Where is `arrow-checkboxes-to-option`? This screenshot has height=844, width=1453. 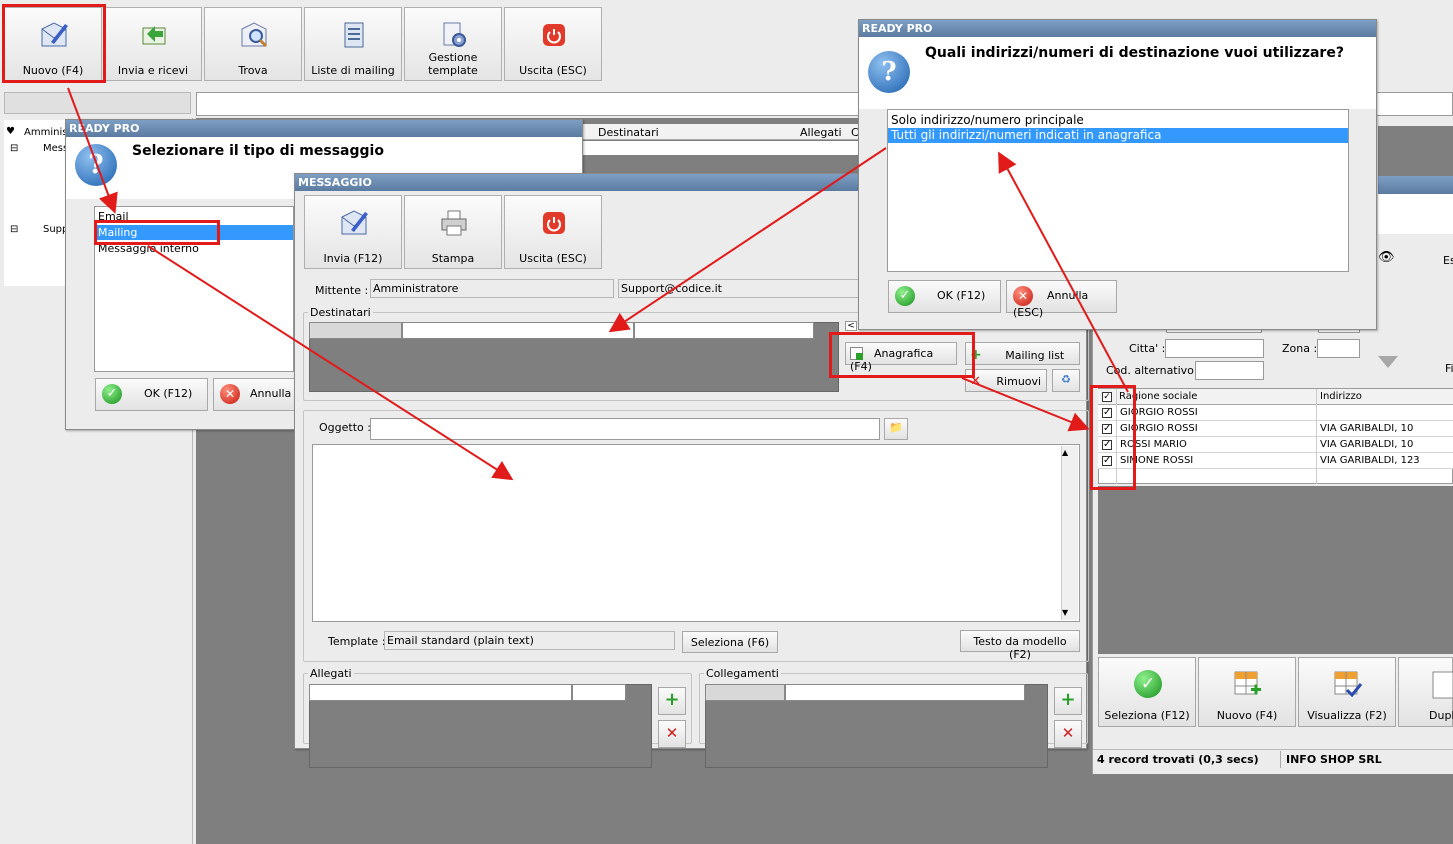
arrow-checkboxes-to-option is located at coordinates (1063, 272).